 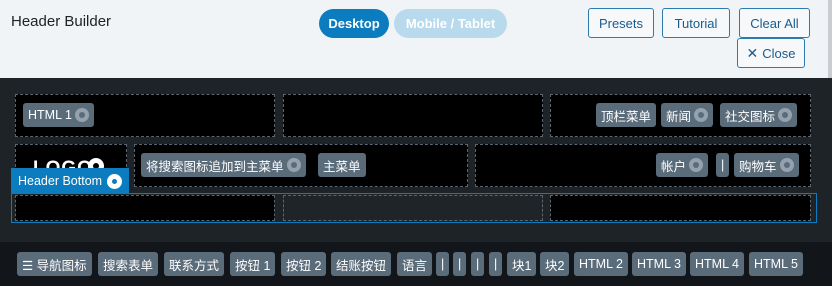 I want to click on item-social-icons: 社交图标, so click(x=759, y=115).